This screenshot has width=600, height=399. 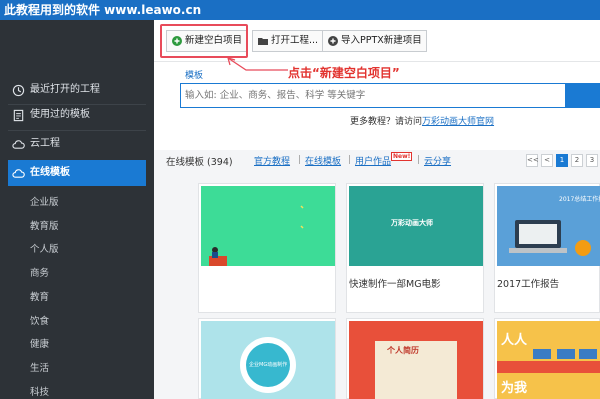 What do you see at coordinates (39, 343) in the screenshot?
I see `category-health: 健康` at bounding box center [39, 343].